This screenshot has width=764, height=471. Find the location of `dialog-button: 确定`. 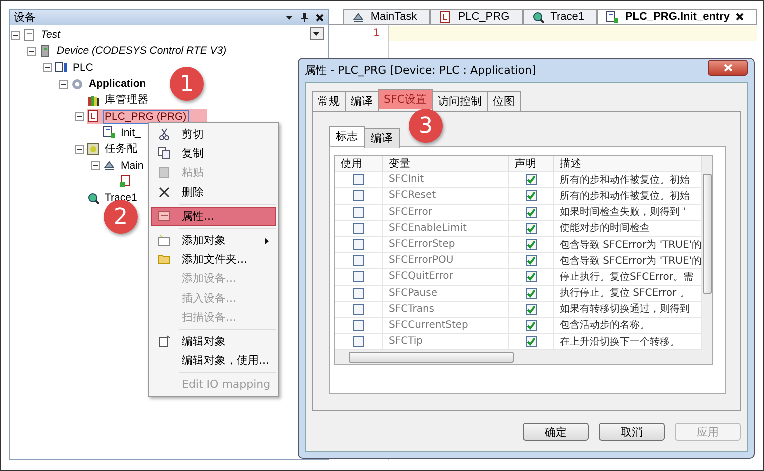

dialog-button: 确定 is located at coordinates (556, 432).